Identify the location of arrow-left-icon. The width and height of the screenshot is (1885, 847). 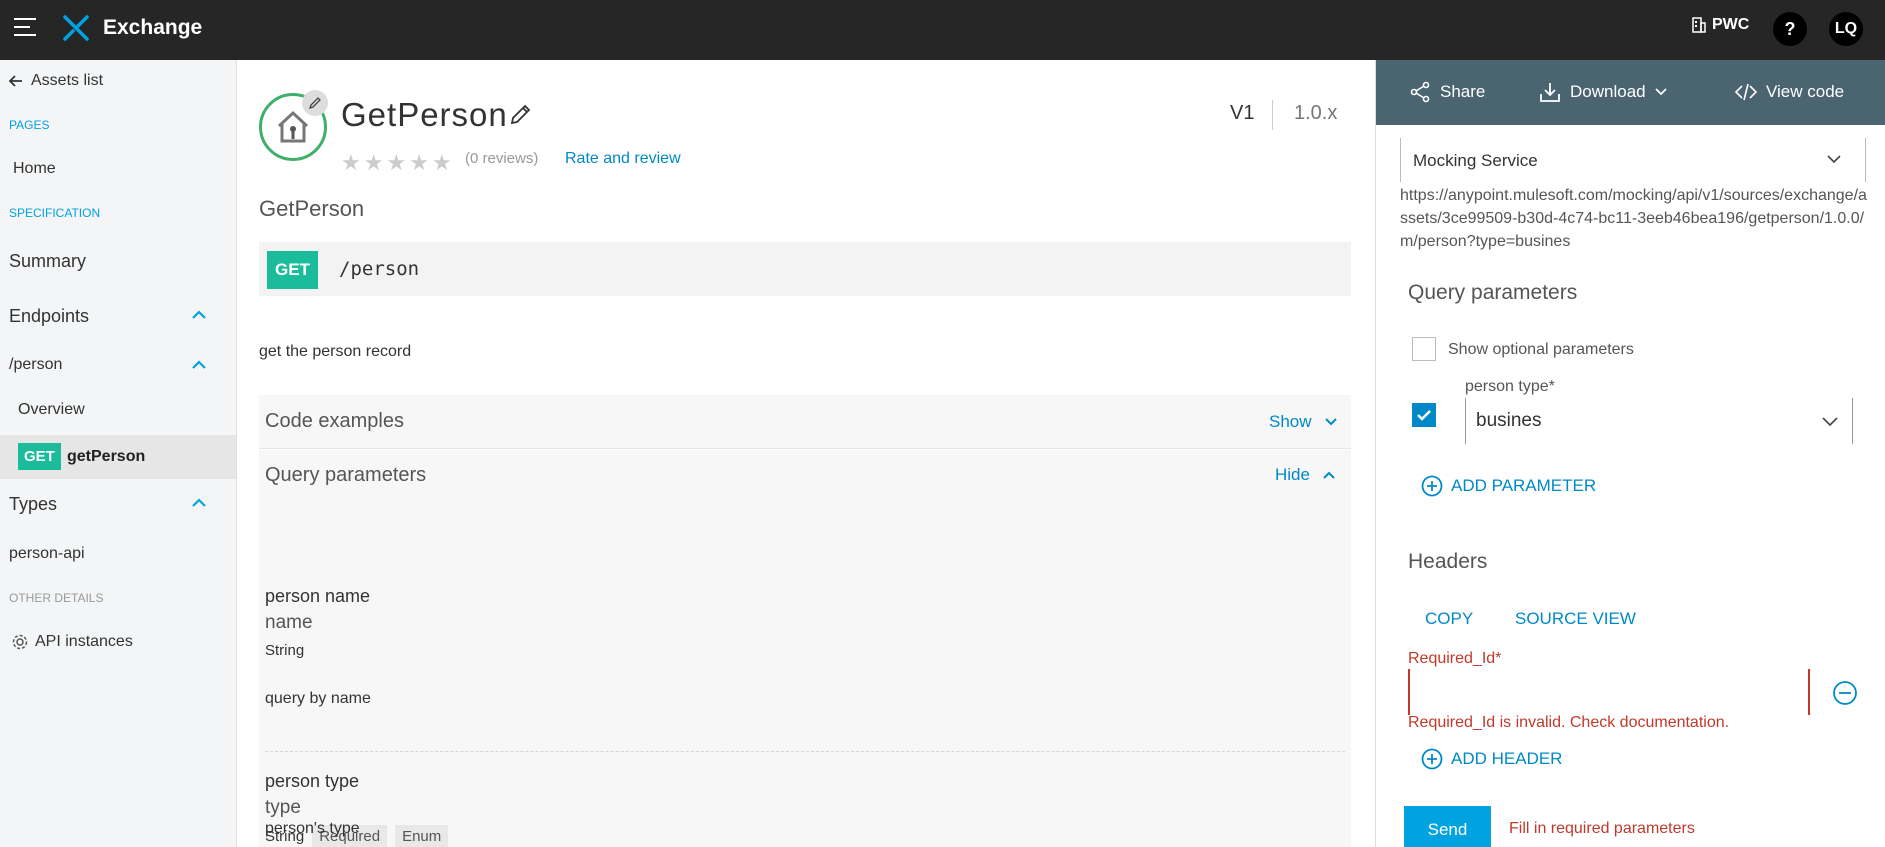
(15, 81).